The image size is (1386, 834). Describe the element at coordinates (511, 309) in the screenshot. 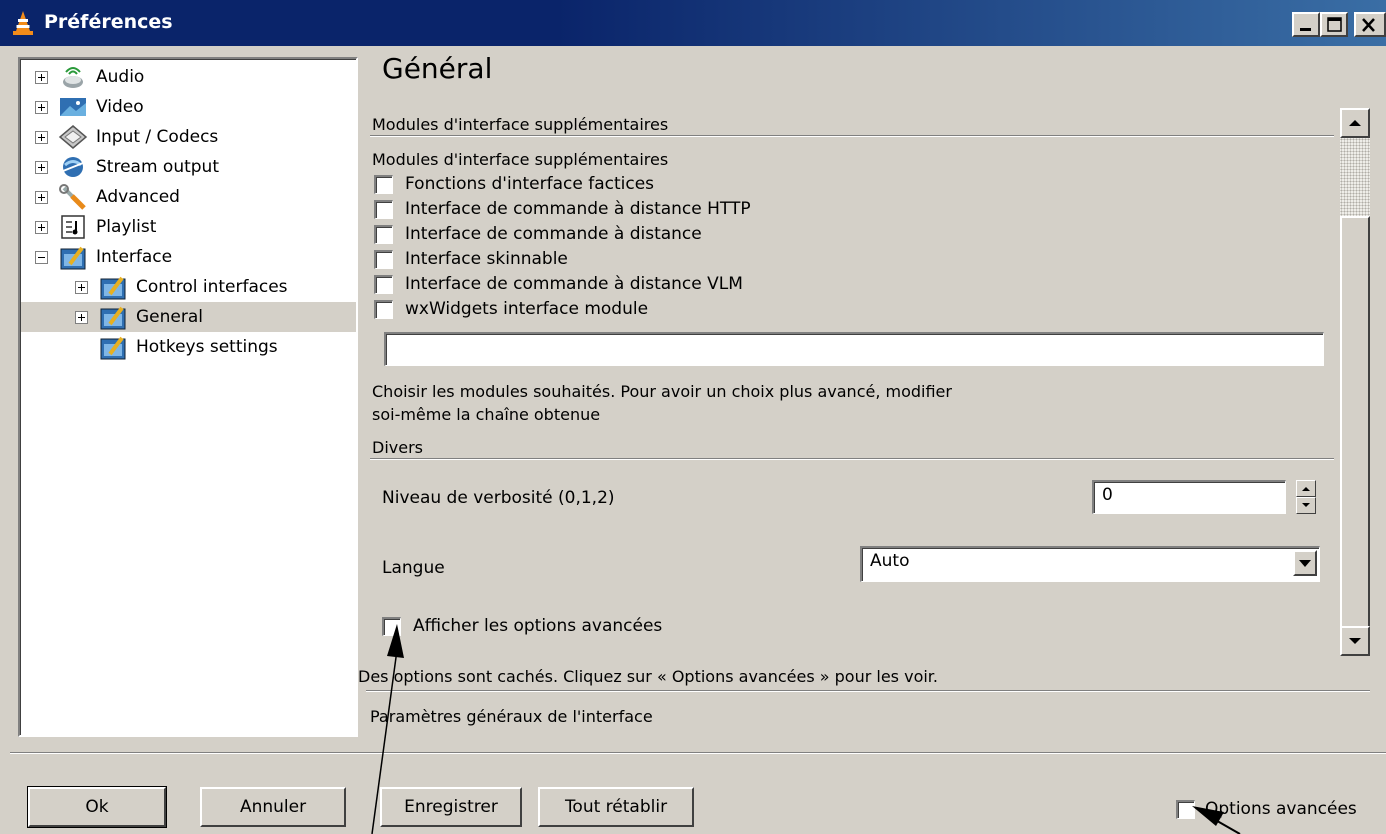

I see `module-checkbox-row: wxWidgets interface module` at that location.